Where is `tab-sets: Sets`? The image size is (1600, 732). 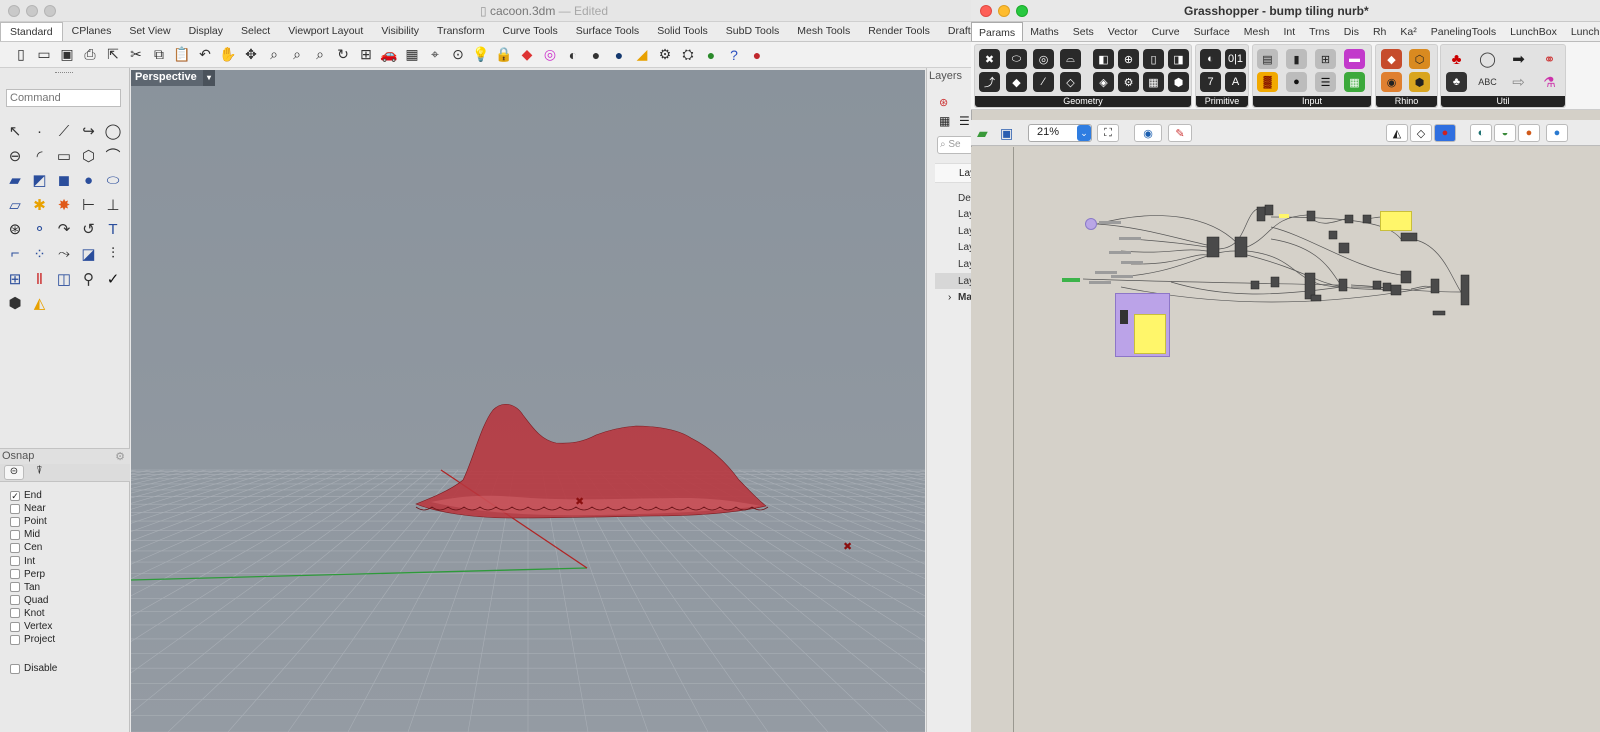 tab-sets: Sets is located at coordinates (1083, 31).